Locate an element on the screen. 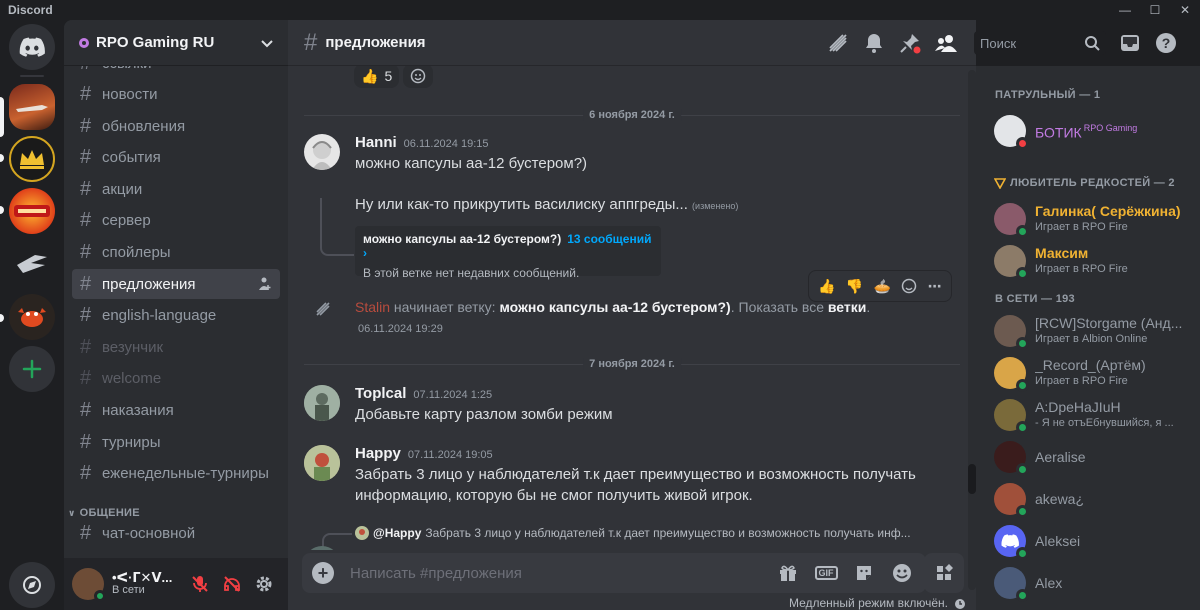 This screenshot has height=610, width=1200. emoji-add-icon is located at coordinates (909, 286).